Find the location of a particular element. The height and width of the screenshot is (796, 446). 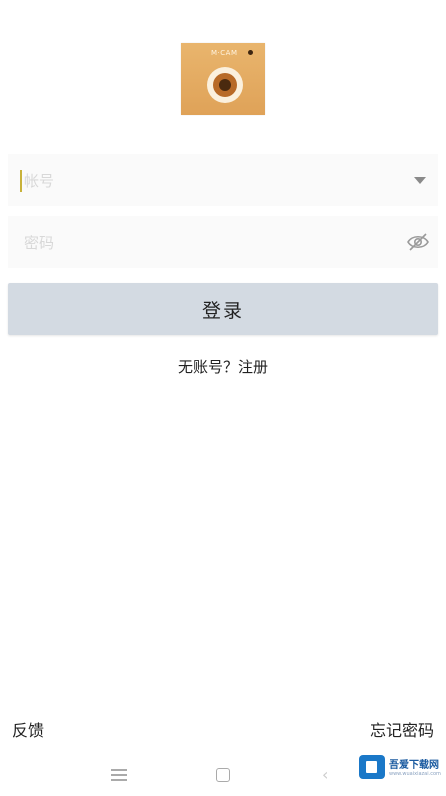

account-field is located at coordinates (223, 180).